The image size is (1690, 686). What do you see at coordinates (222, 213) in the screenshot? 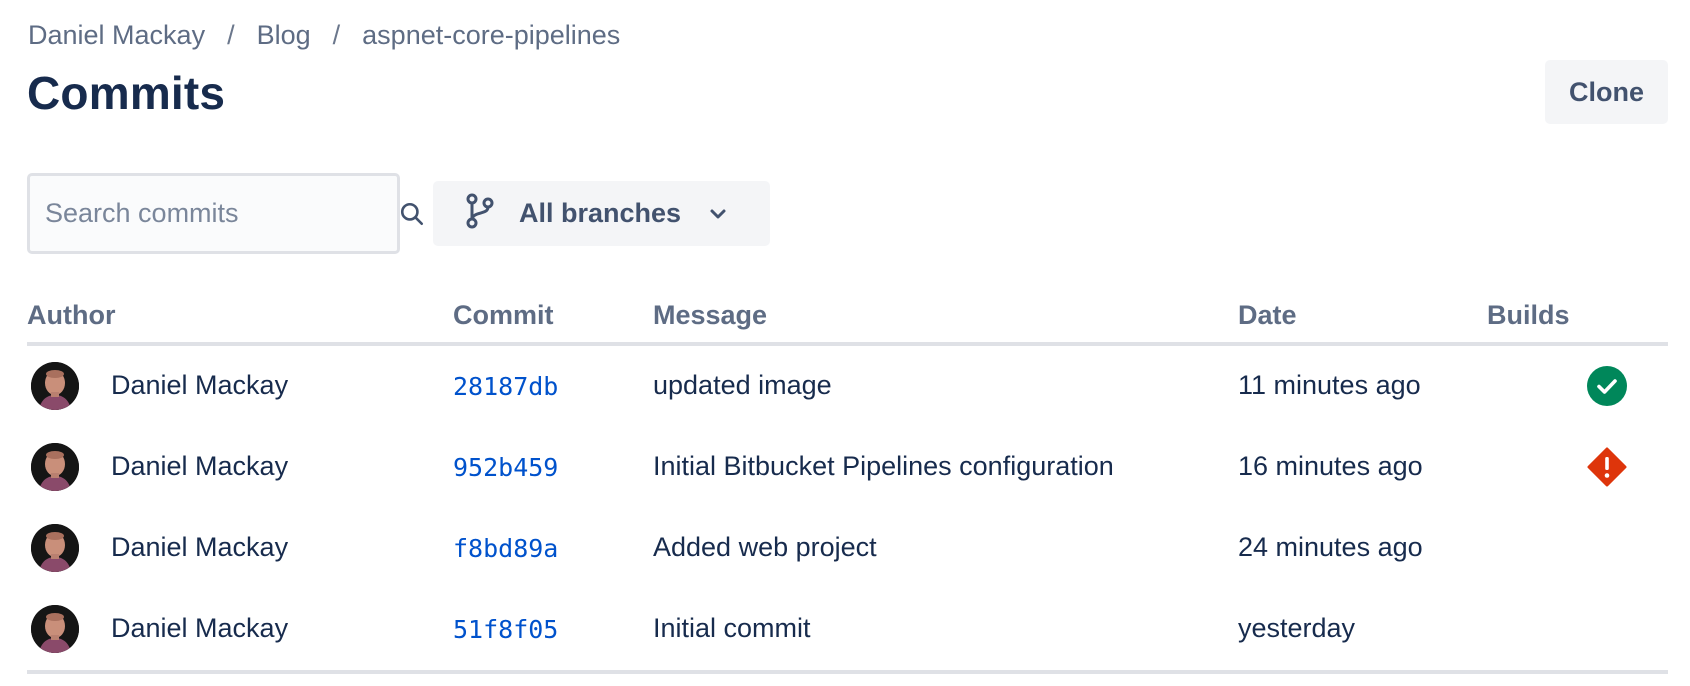
I see `search-input` at bounding box center [222, 213].